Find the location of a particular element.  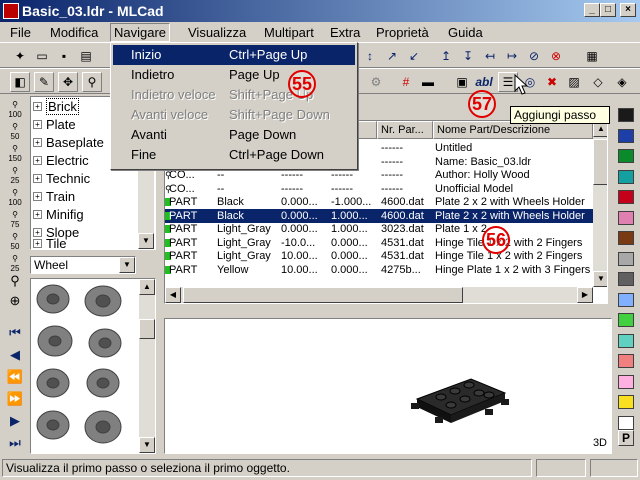

move-down-icon: ↧ is located at coordinates (468, 56).